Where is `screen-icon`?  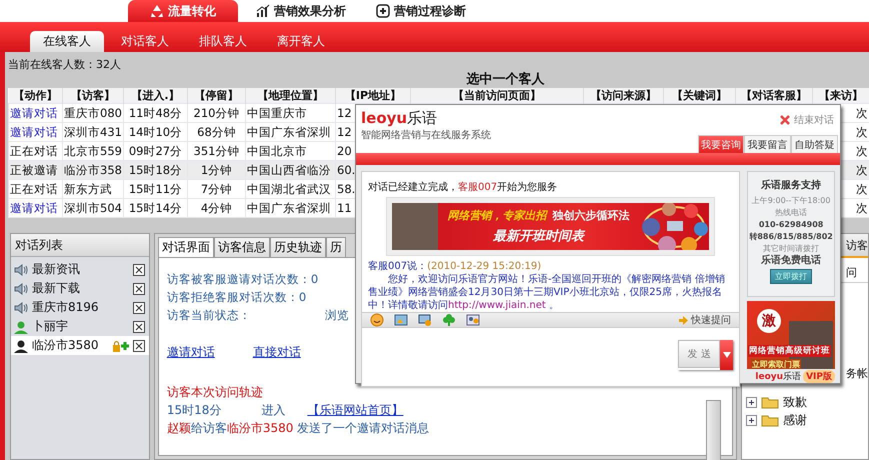 screen-icon is located at coordinates (425, 320).